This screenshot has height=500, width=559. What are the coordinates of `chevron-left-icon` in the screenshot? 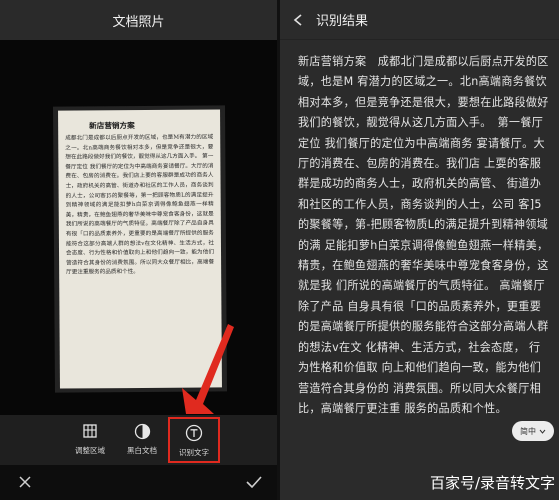 It's located at (298, 20).